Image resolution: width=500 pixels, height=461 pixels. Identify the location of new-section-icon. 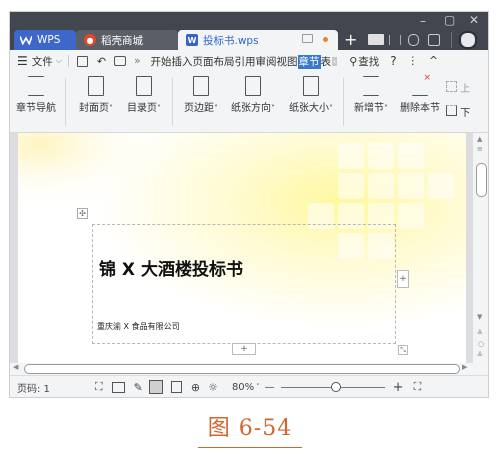
(371, 86).